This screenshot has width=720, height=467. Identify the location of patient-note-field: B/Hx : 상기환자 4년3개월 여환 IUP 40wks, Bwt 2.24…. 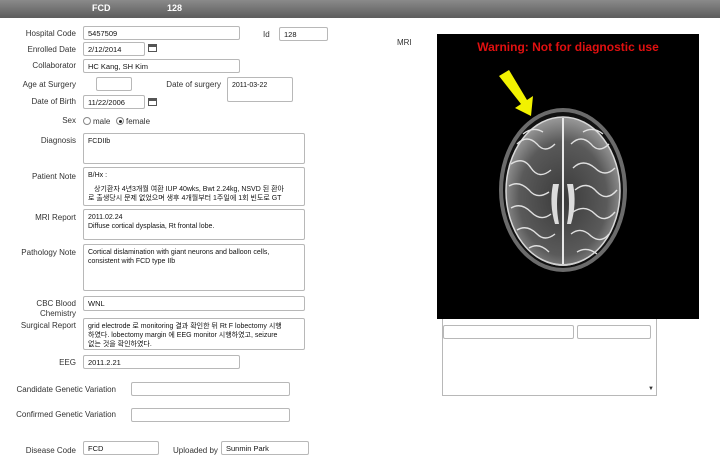
(194, 186).